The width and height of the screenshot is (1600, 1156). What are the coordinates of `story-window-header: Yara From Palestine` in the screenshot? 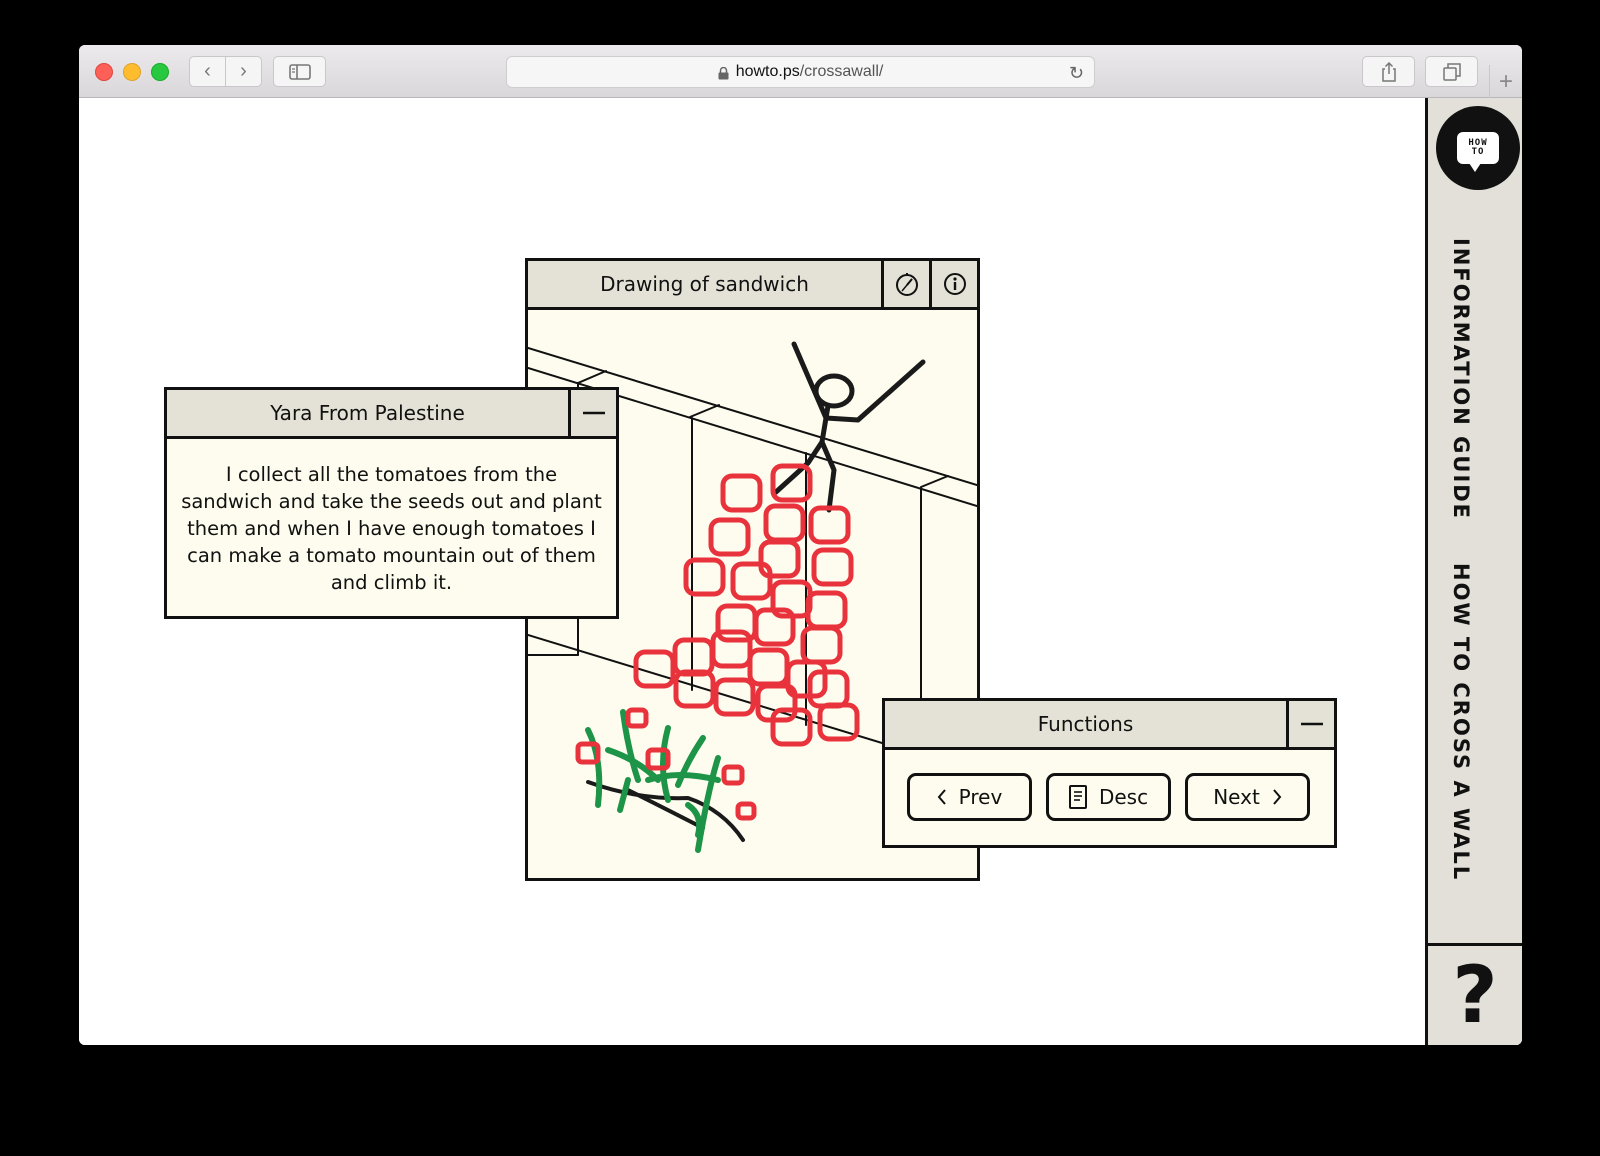 It's located at (391, 414).